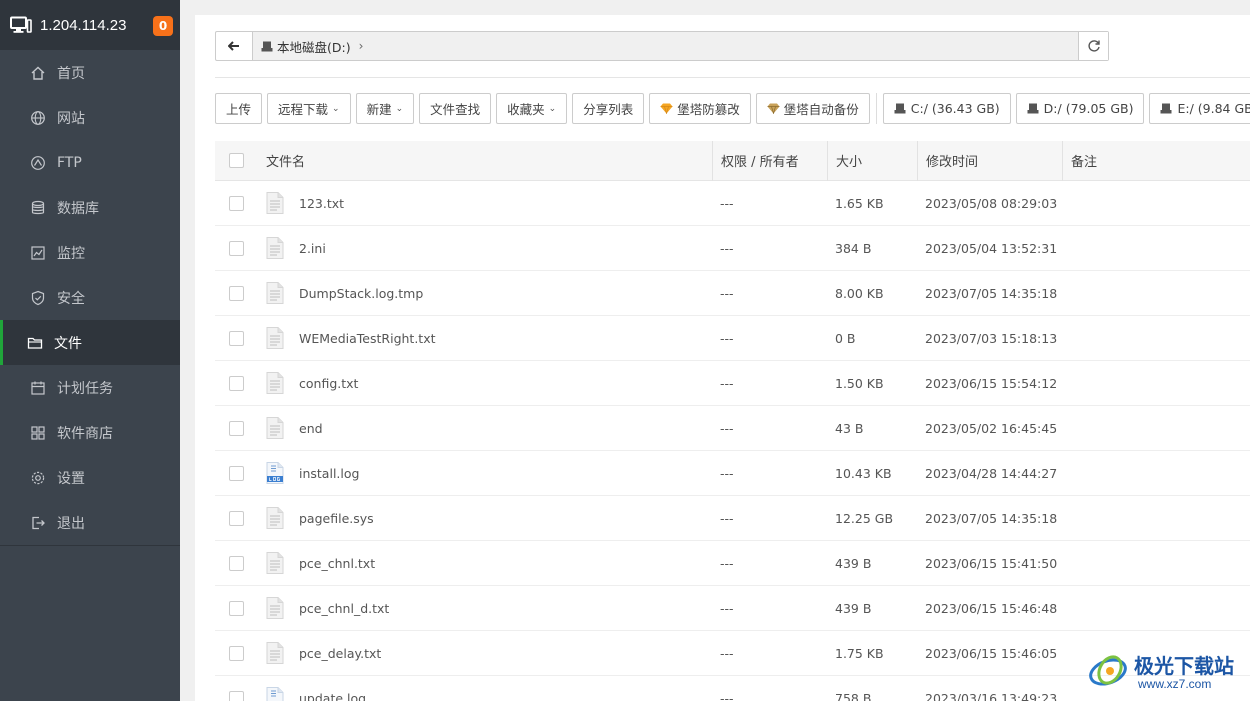 Image resolution: width=1250 pixels, height=701 pixels. Describe the element at coordinates (361, 46) in the screenshot. I see `chevron-right-icon: ›` at that location.